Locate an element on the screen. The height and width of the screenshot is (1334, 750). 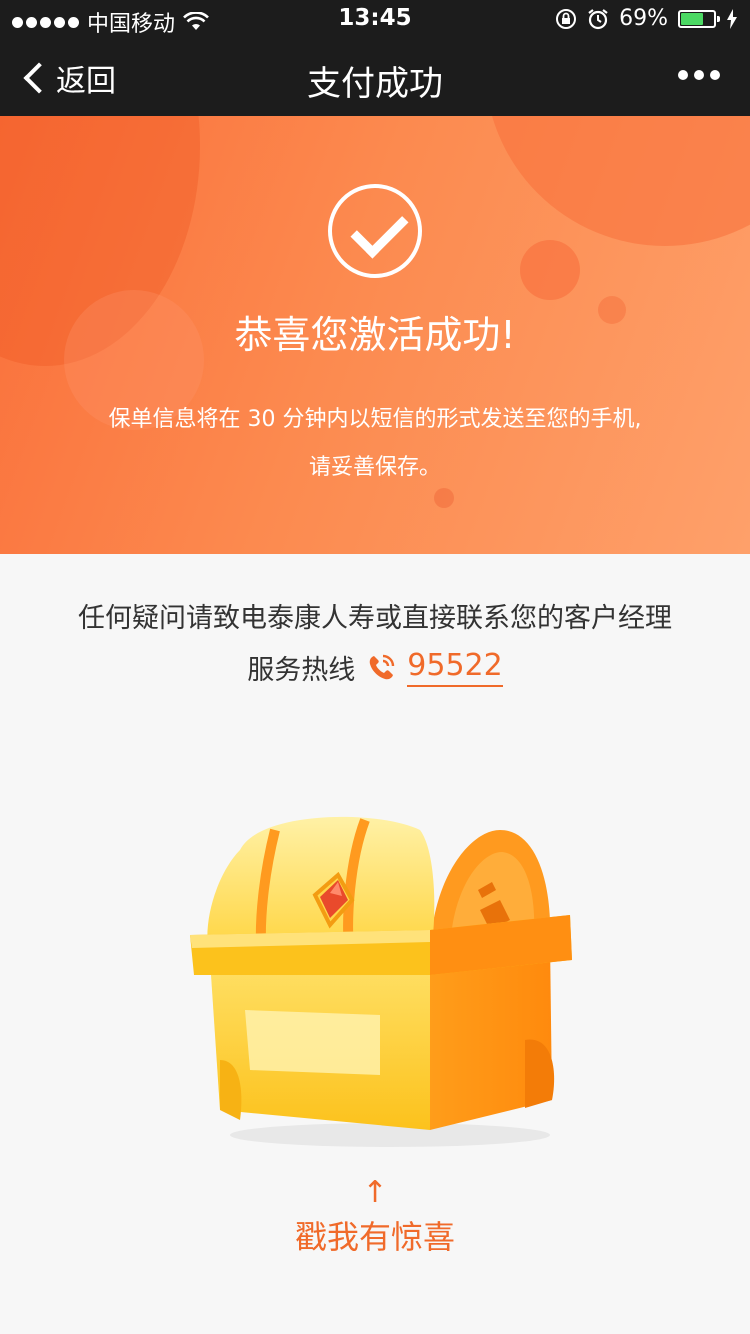
success-title: 恭喜您激活成功! is located at coordinates (375, 335).